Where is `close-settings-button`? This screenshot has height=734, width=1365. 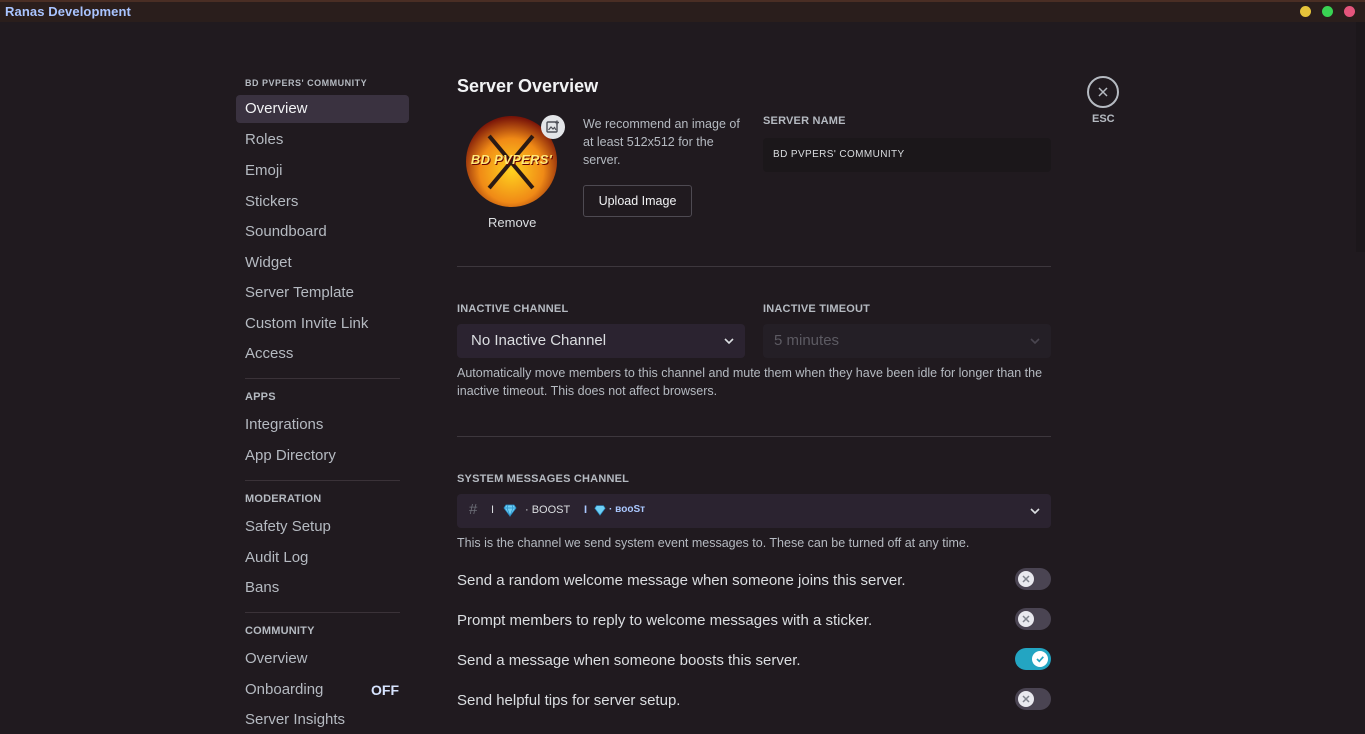
close-settings-button is located at coordinates (1103, 92).